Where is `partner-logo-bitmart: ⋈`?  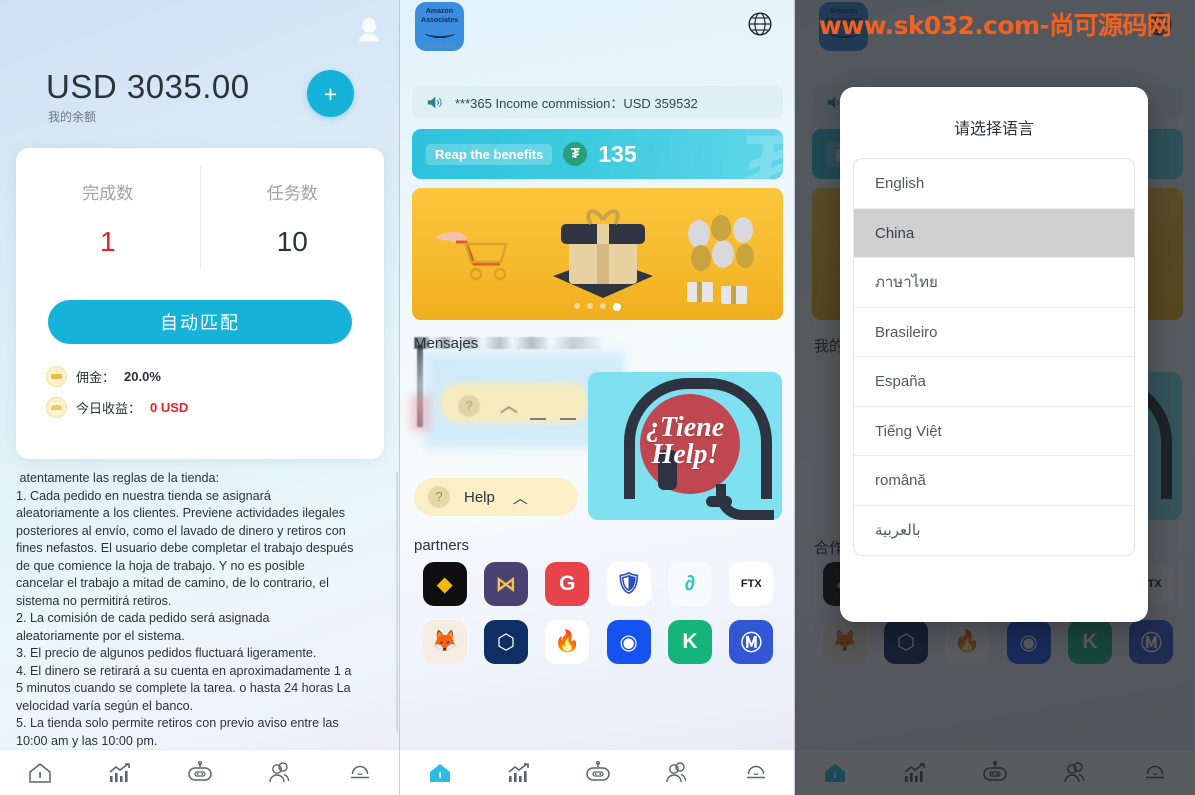
partner-logo-bitmart: ⋈ is located at coordinates (505, 584).